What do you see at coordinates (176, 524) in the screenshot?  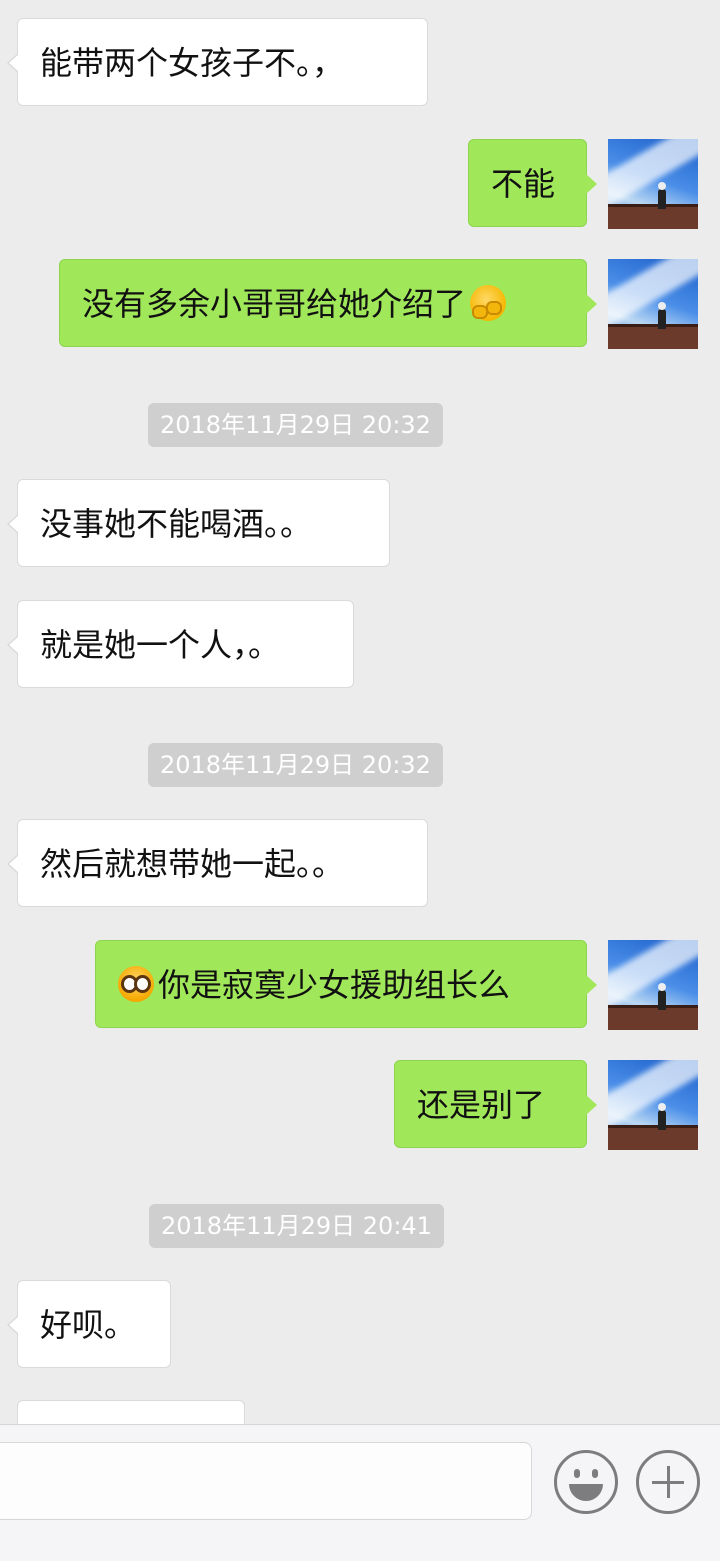 I see `message-text: 没事她不能喝酒。。` at bounding box center [176, 524].